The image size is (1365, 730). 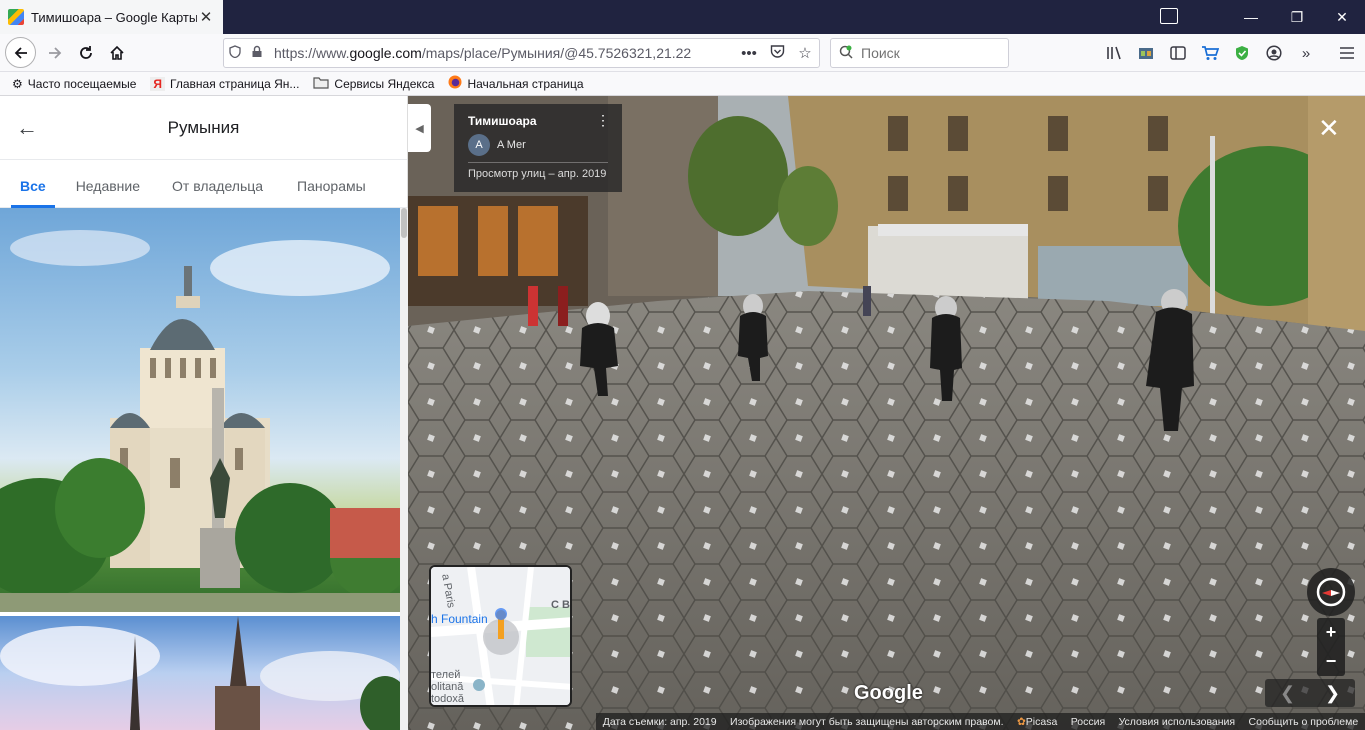 I want to click on tab-title: Тимишоара – Google Карты, so click(x=114, y=17).